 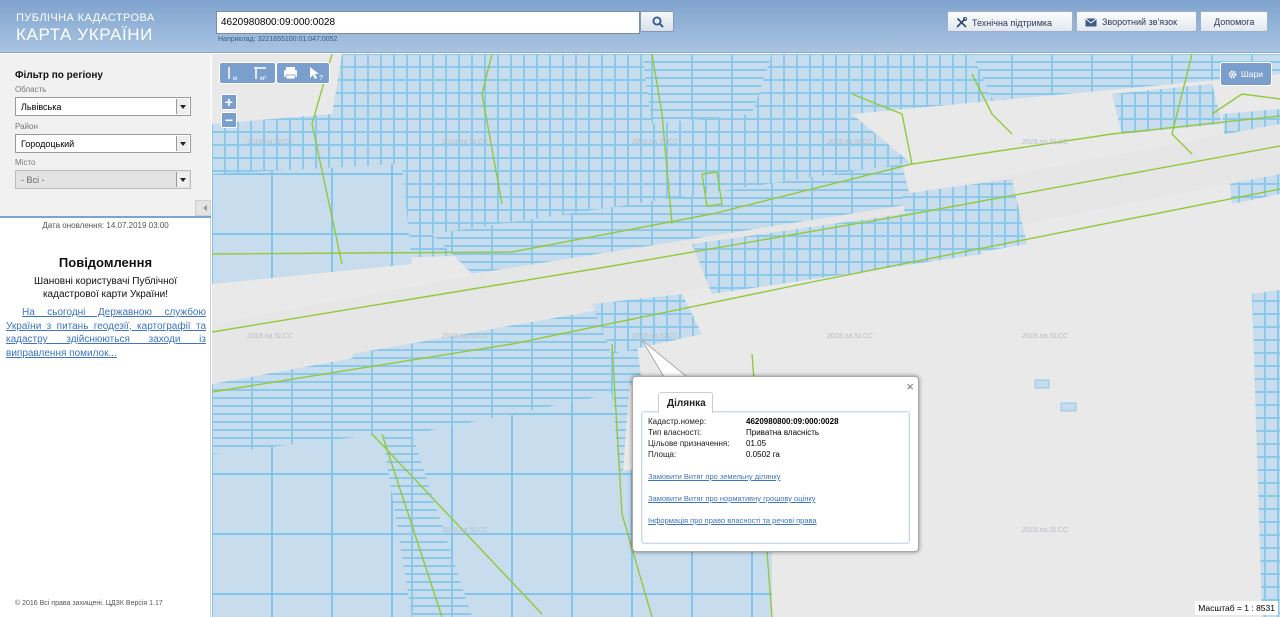 What do you see at coordinates (290, 73) in the screenshot?
I see `print-icon` at bounding box center [290, 73].